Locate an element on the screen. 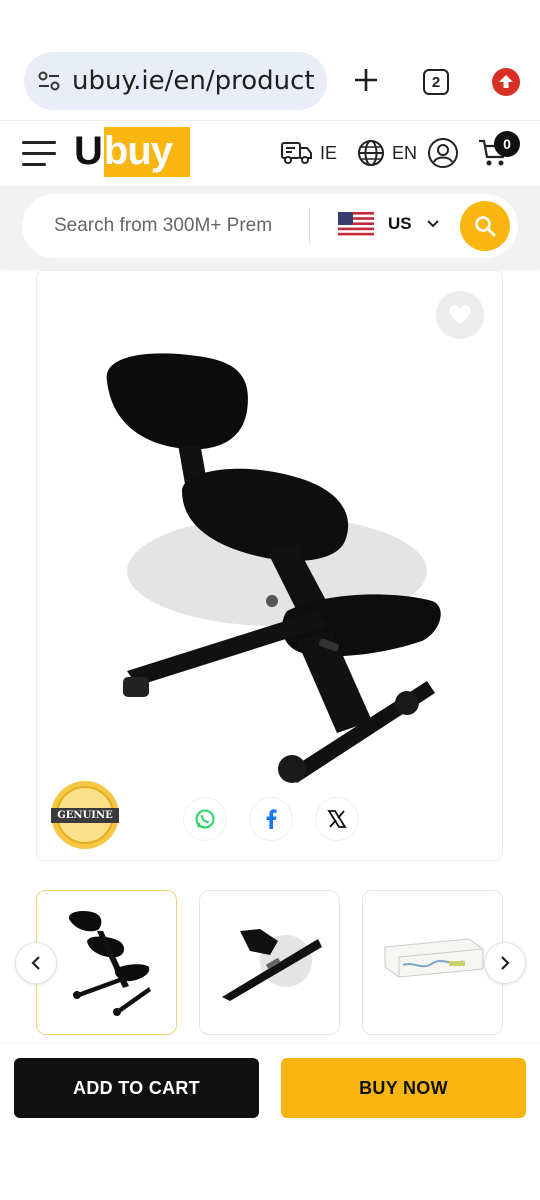 This screenshot has width=540, height=1200. heart-icon is located at coordinates (460, 314).